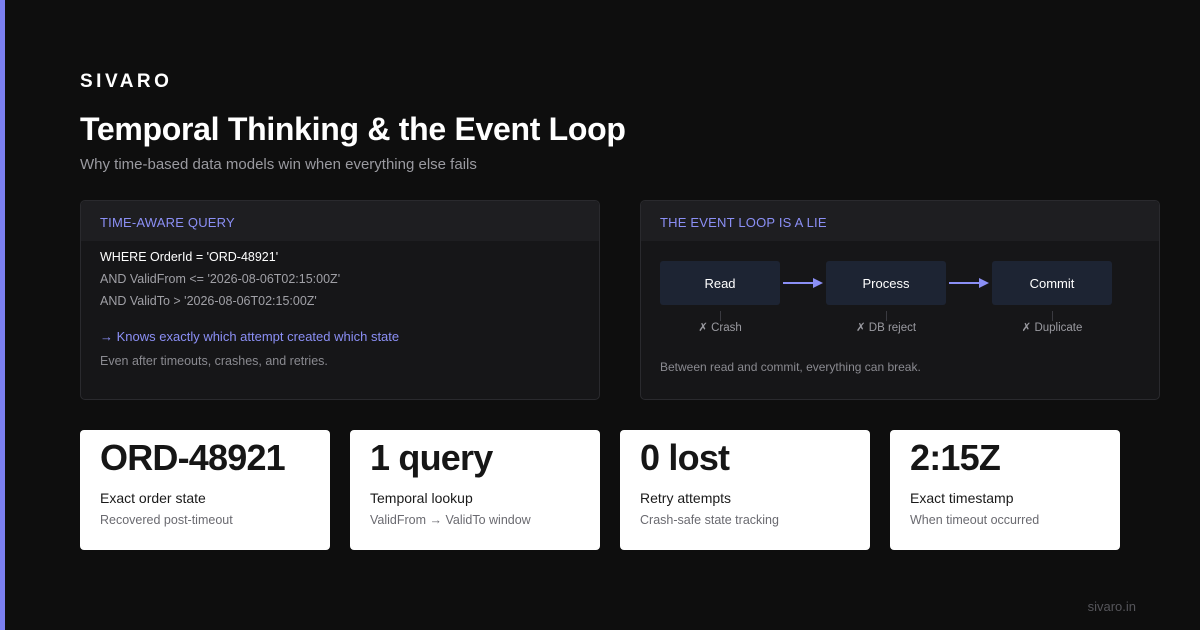  I want to click on stat-label: Temporal lookup, so click(421, 498).